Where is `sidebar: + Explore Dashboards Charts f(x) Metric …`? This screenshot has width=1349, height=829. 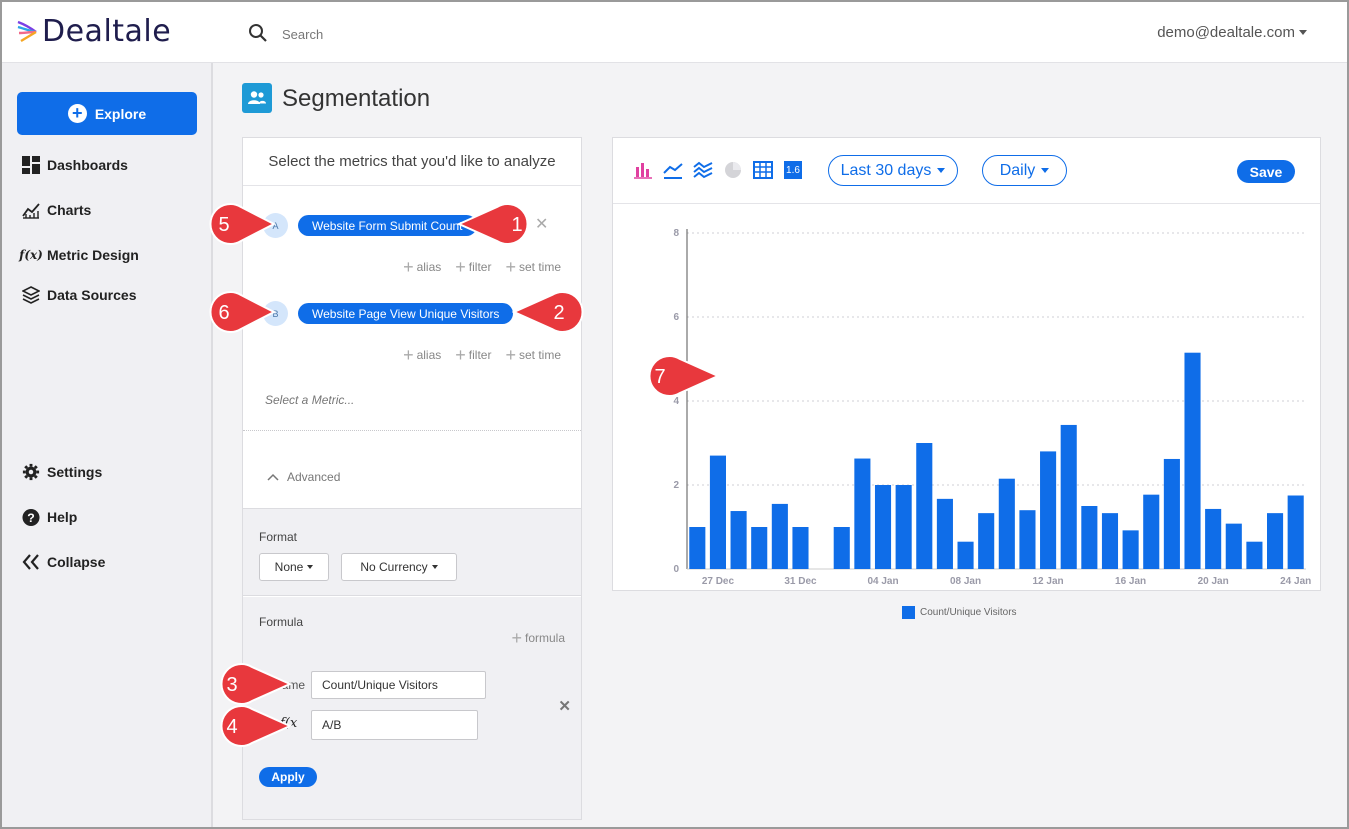 sidebar: + Explore Dashboards Charts f(x) Metric … is located at coordinates (106, 446).